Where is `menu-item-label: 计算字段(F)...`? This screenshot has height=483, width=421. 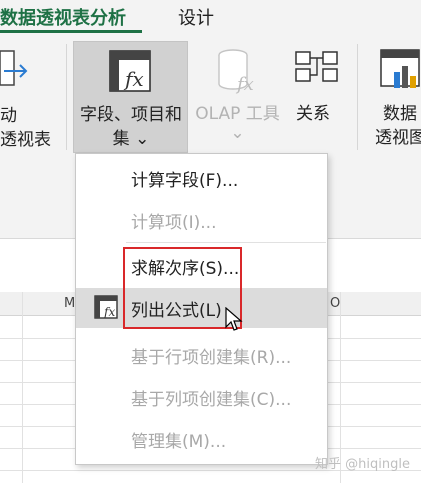 menu-item-label: 计算字段(F)... is located at coordinates (185, 181).